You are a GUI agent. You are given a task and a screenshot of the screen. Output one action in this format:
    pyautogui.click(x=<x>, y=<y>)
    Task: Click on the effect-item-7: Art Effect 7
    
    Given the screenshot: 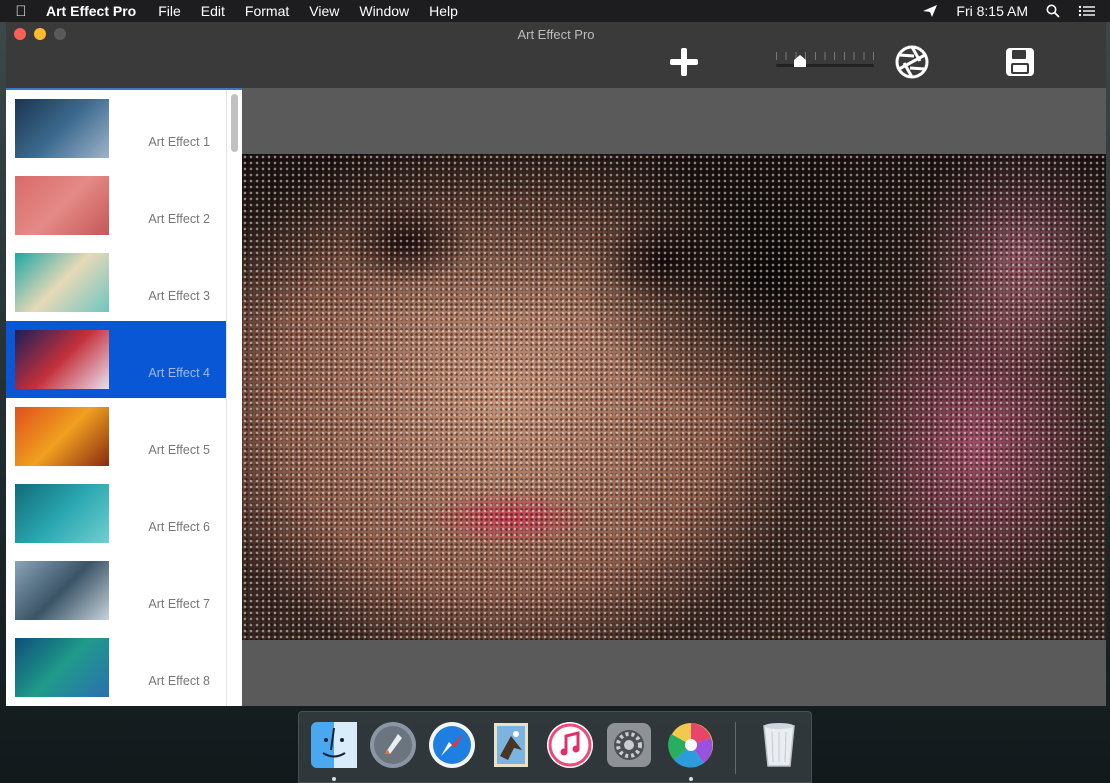 What is the action you would take?
    pyautogui.click(x=116, y=590)
    